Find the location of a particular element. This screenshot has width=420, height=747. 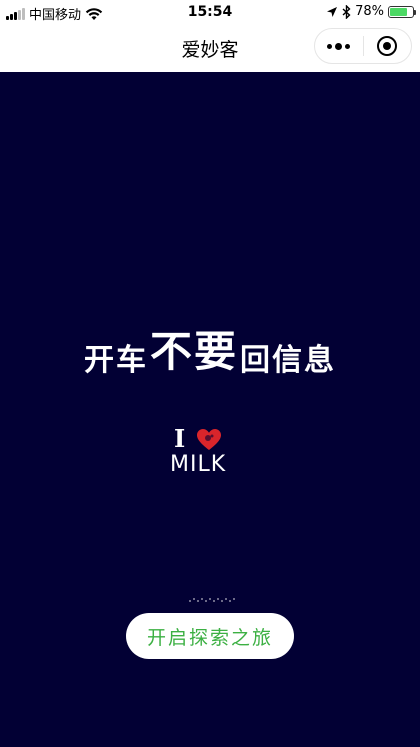

close-button is located at coordinates (388, 46).